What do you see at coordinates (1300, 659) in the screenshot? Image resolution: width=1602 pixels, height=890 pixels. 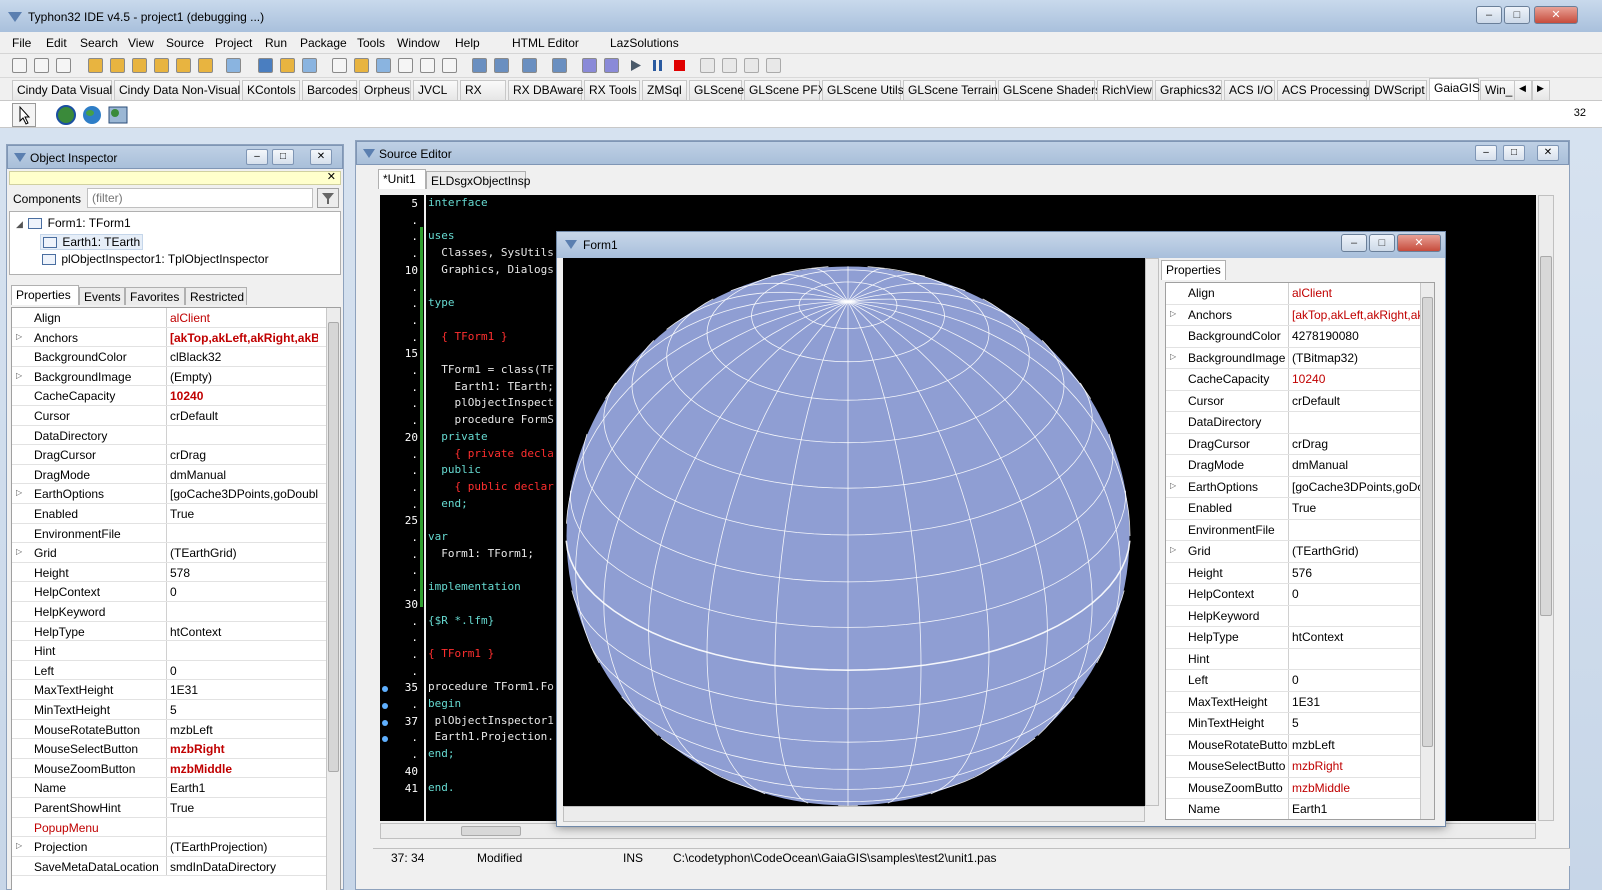 I see `property-row-hint: Hint` at bounding box center [1300, 659].